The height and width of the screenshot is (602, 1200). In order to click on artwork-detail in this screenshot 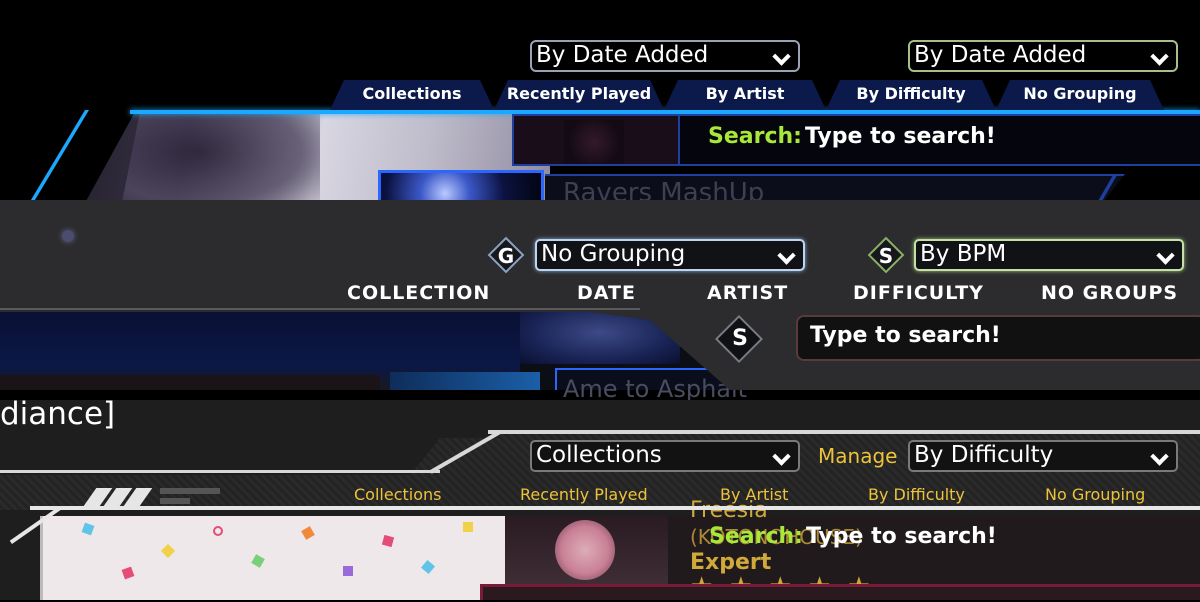, I will do `click(190, 382)`.